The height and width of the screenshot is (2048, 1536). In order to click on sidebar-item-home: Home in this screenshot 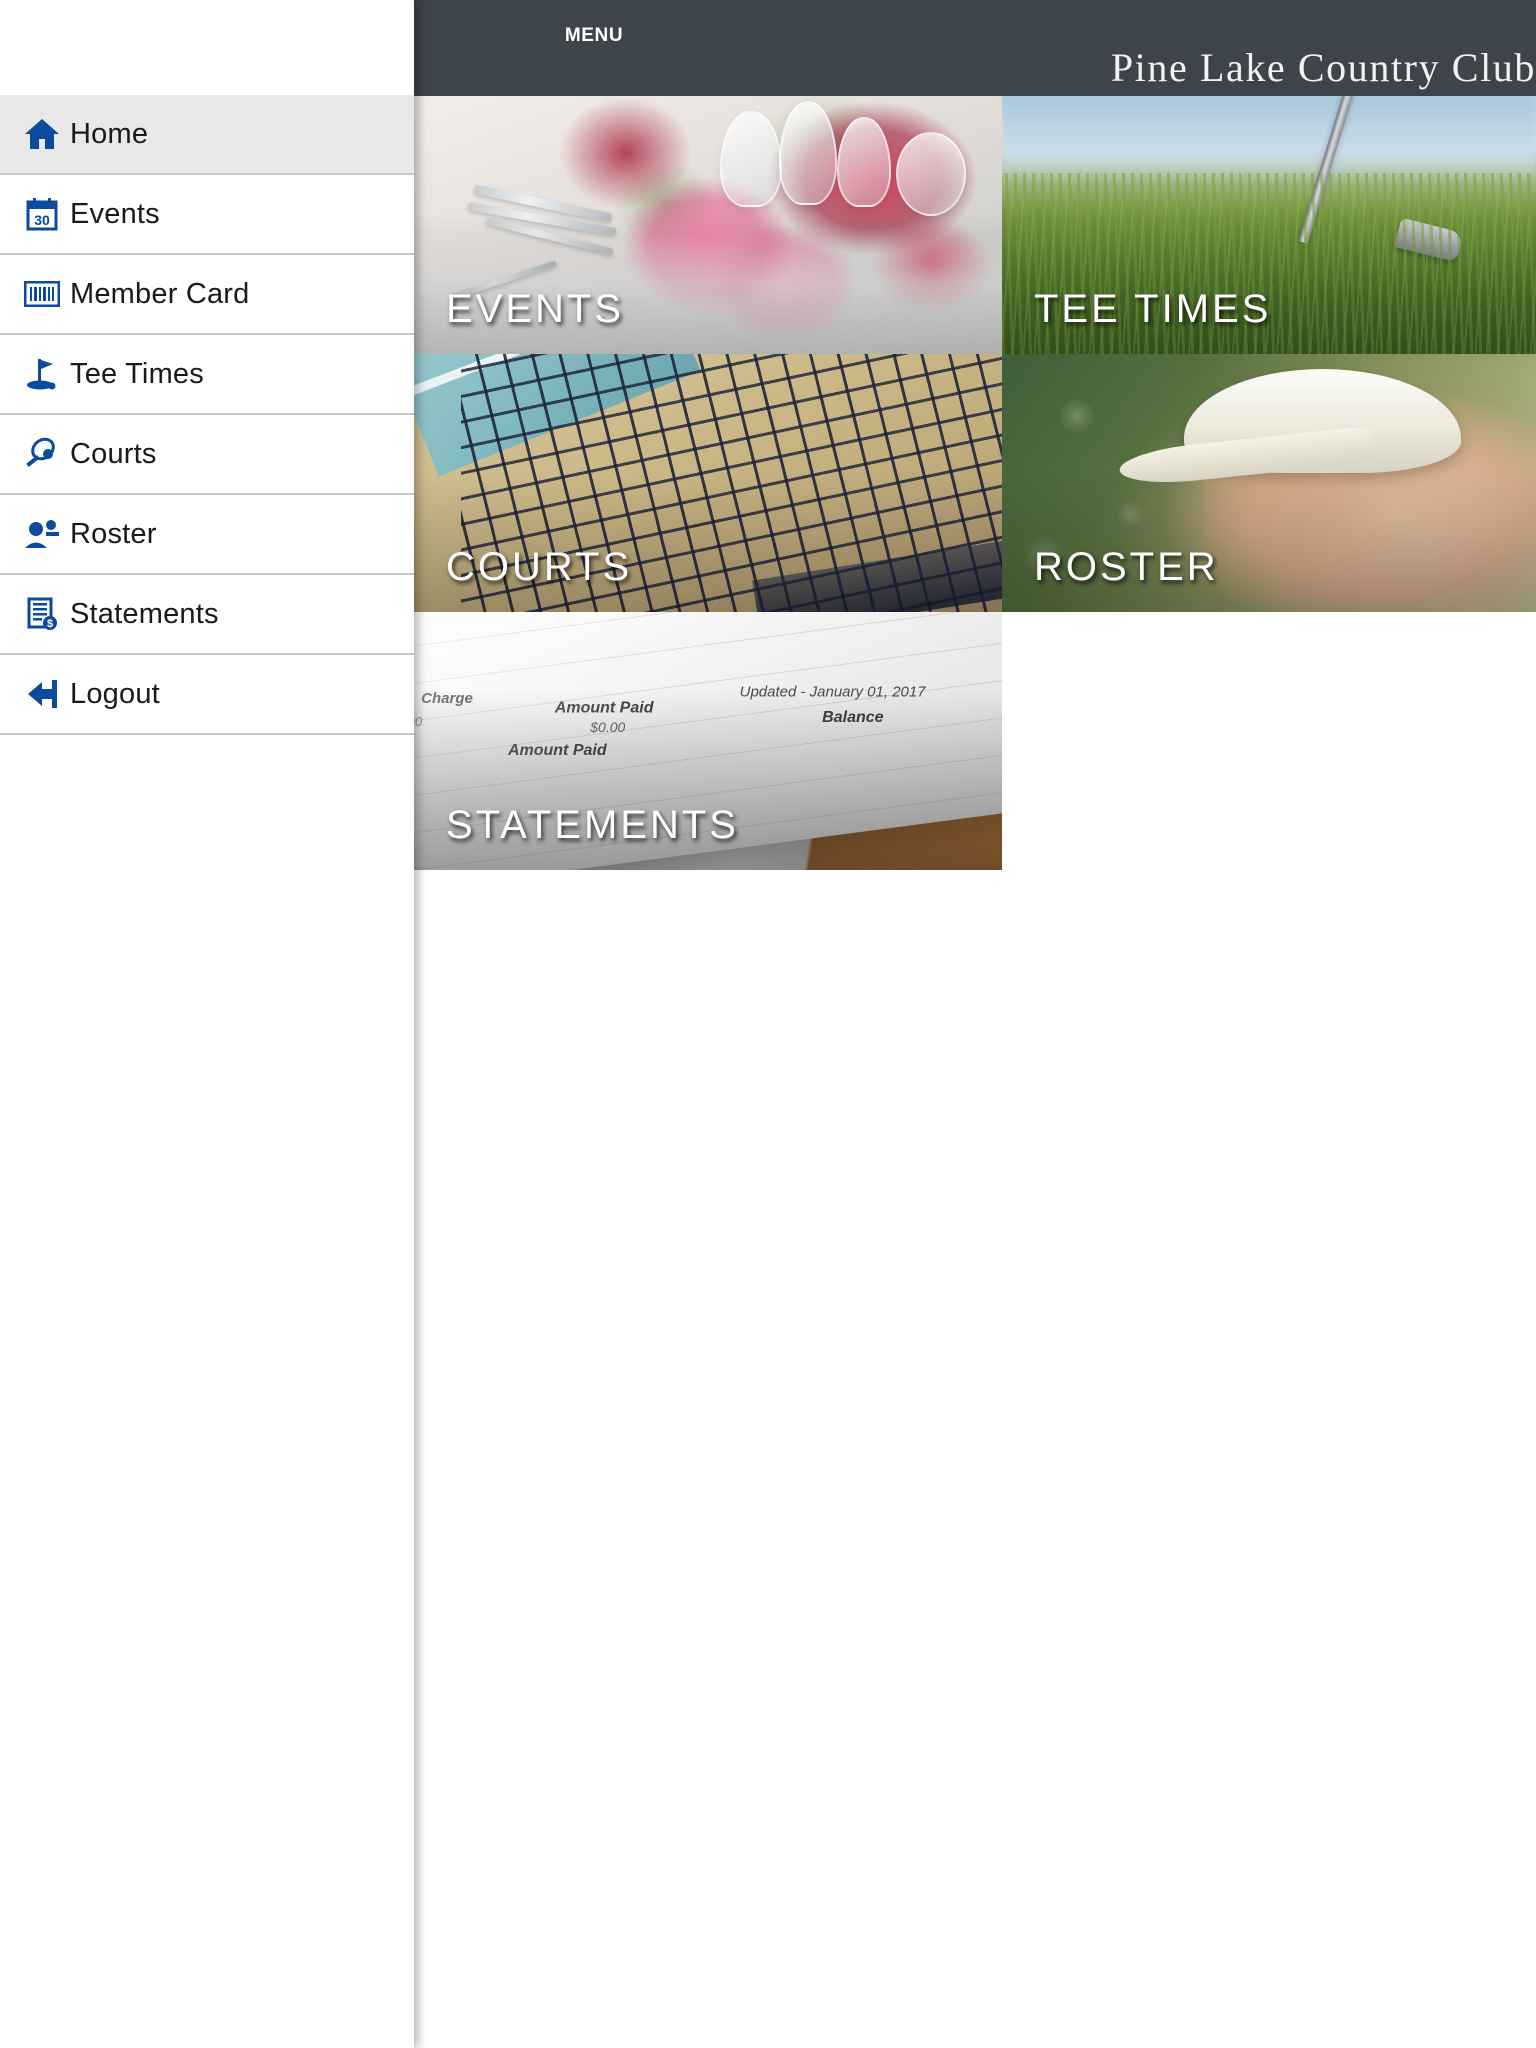, I will do `click(207, 135)`.